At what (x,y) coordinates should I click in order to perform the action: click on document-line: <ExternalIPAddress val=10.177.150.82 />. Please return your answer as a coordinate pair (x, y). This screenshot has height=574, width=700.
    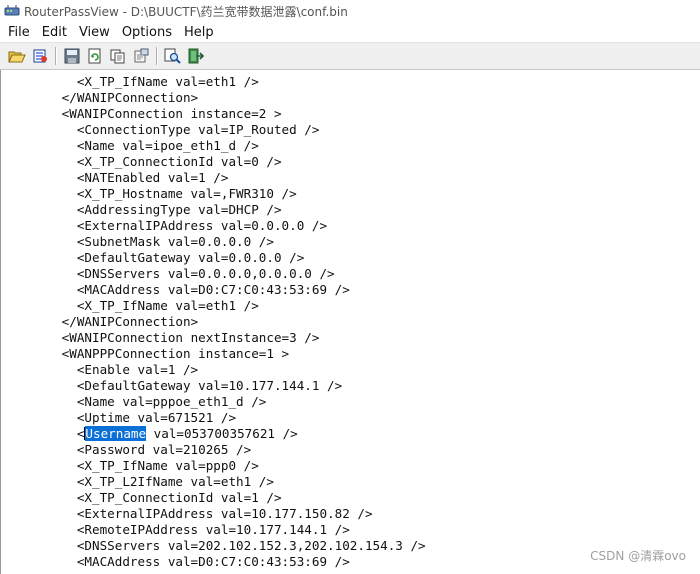
    Looking at the image, I should click on (213, 514).